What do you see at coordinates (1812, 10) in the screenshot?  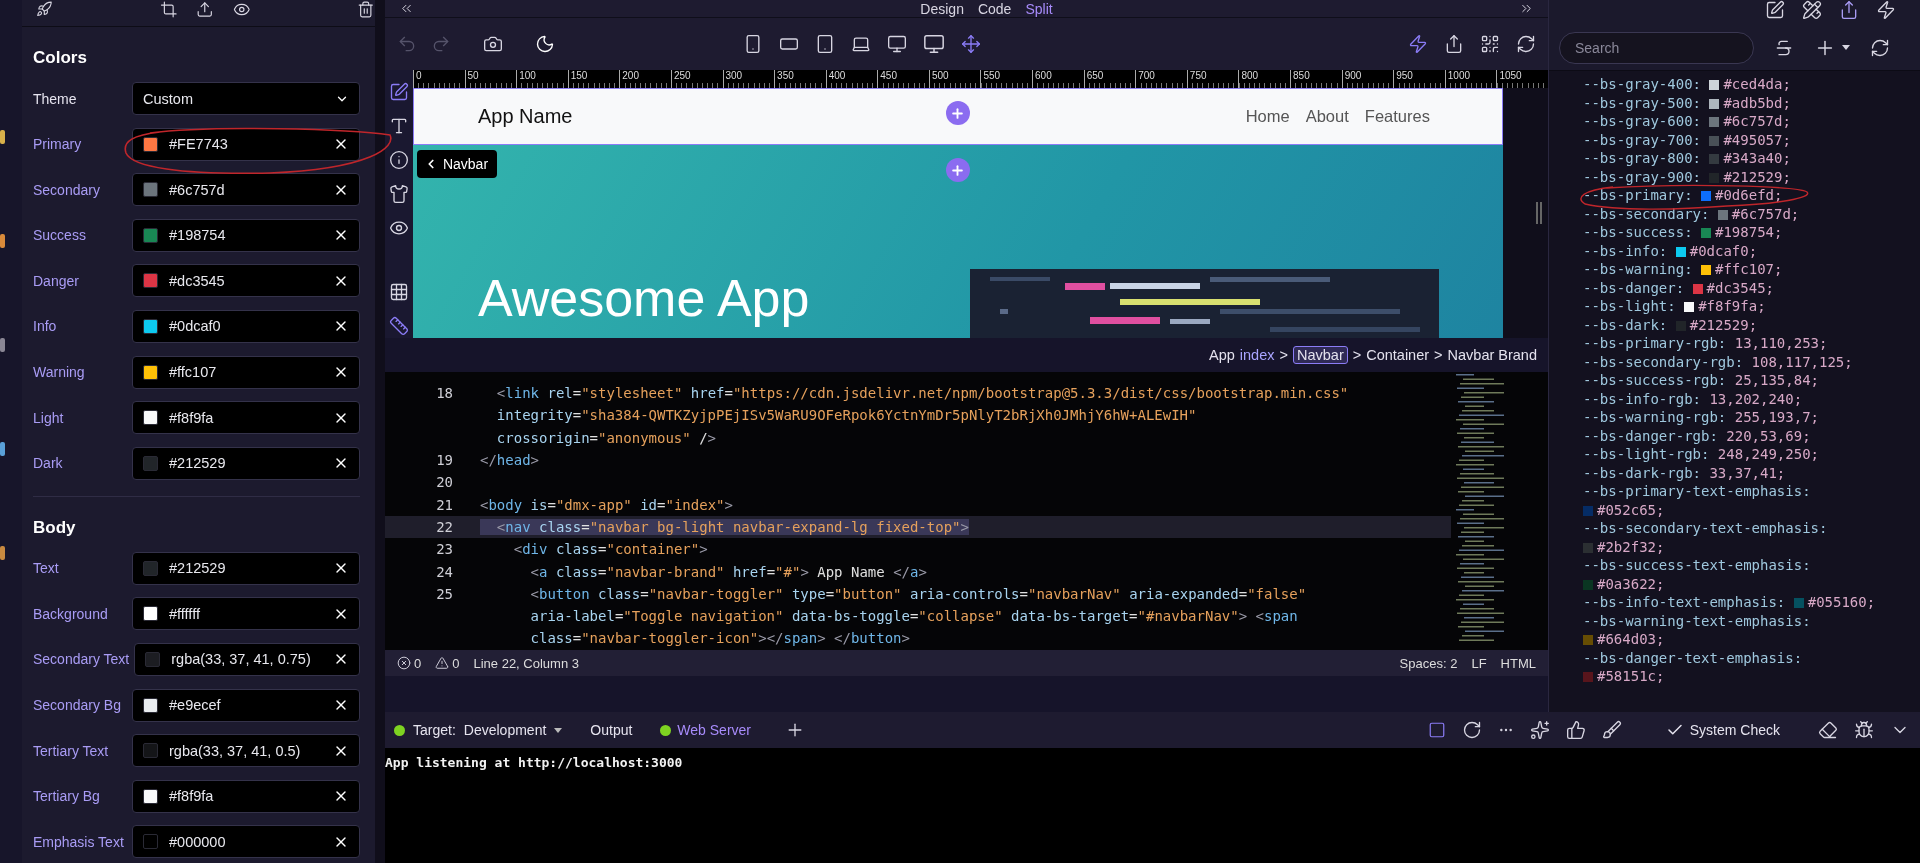 I see `tools-icon` at bounding box center [1812, 10].